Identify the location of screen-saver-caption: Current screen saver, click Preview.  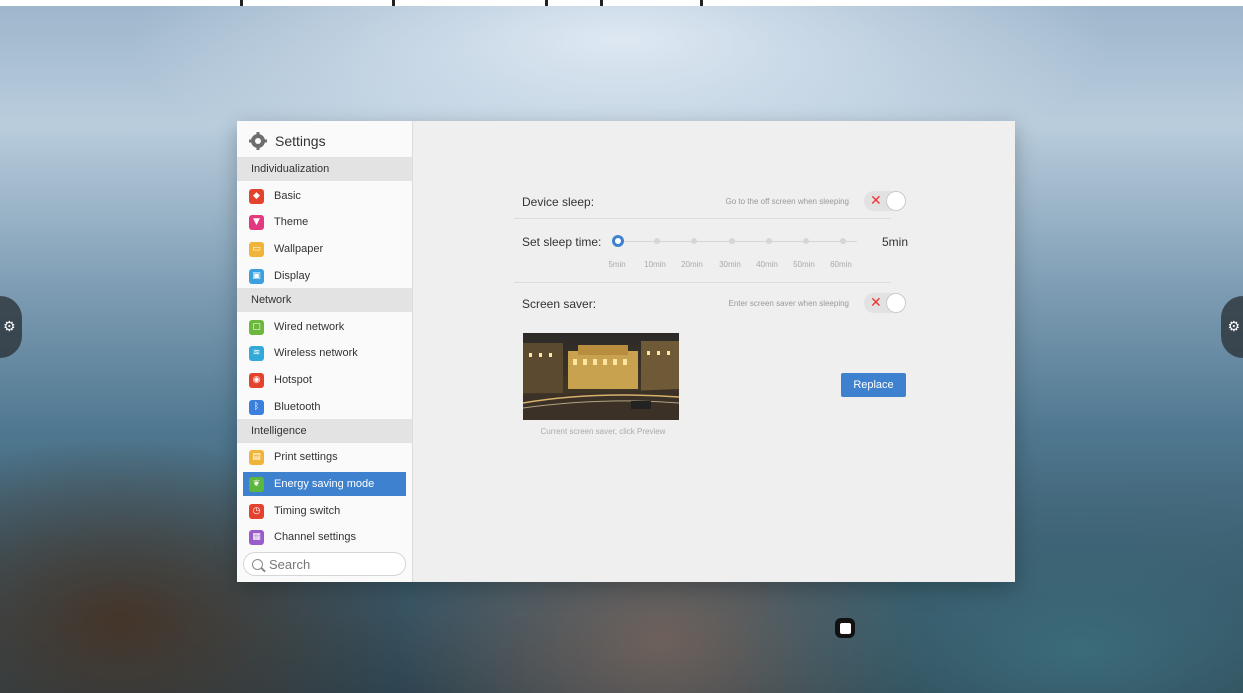
(603, 431).